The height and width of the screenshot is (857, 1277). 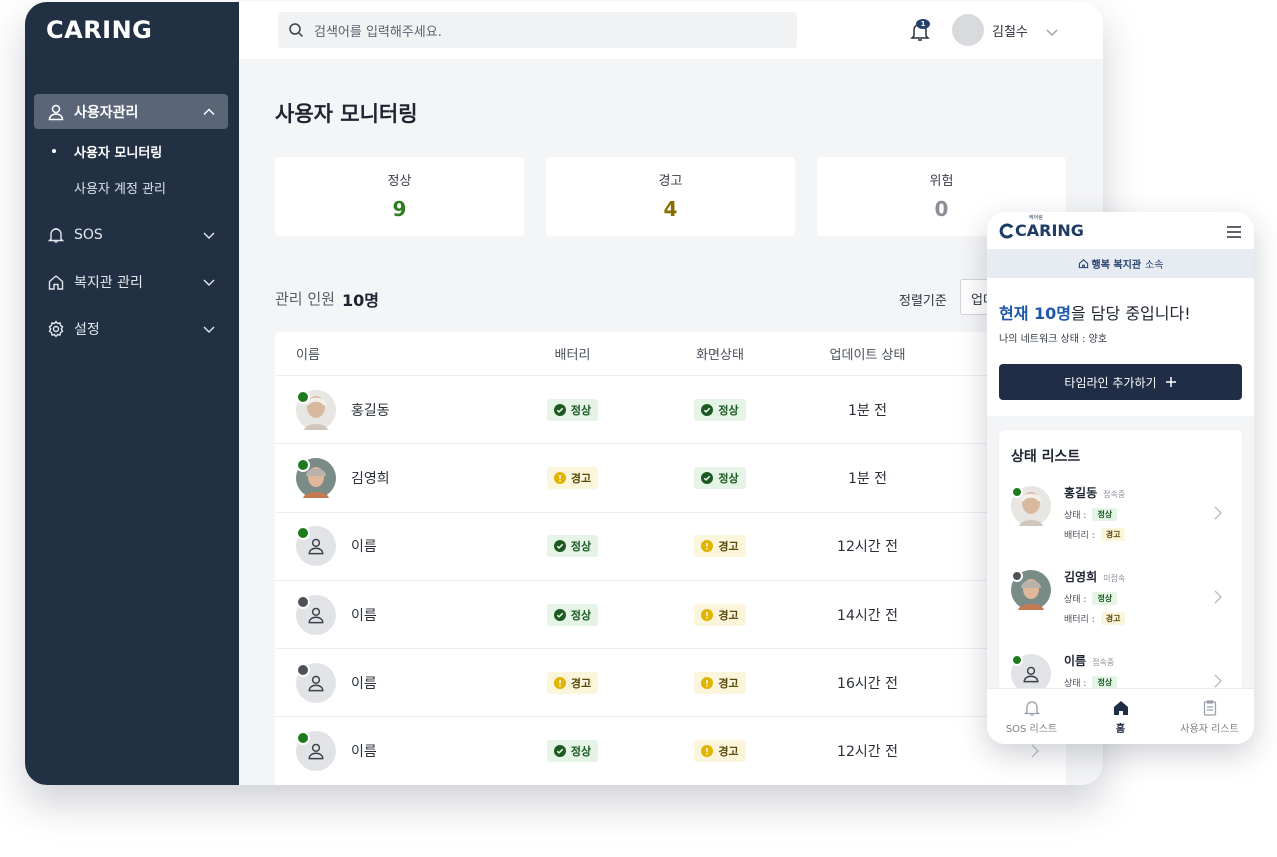 I want to click on add-timeline-label: 타임라인 추가하기, so click(x=1110, y=382).